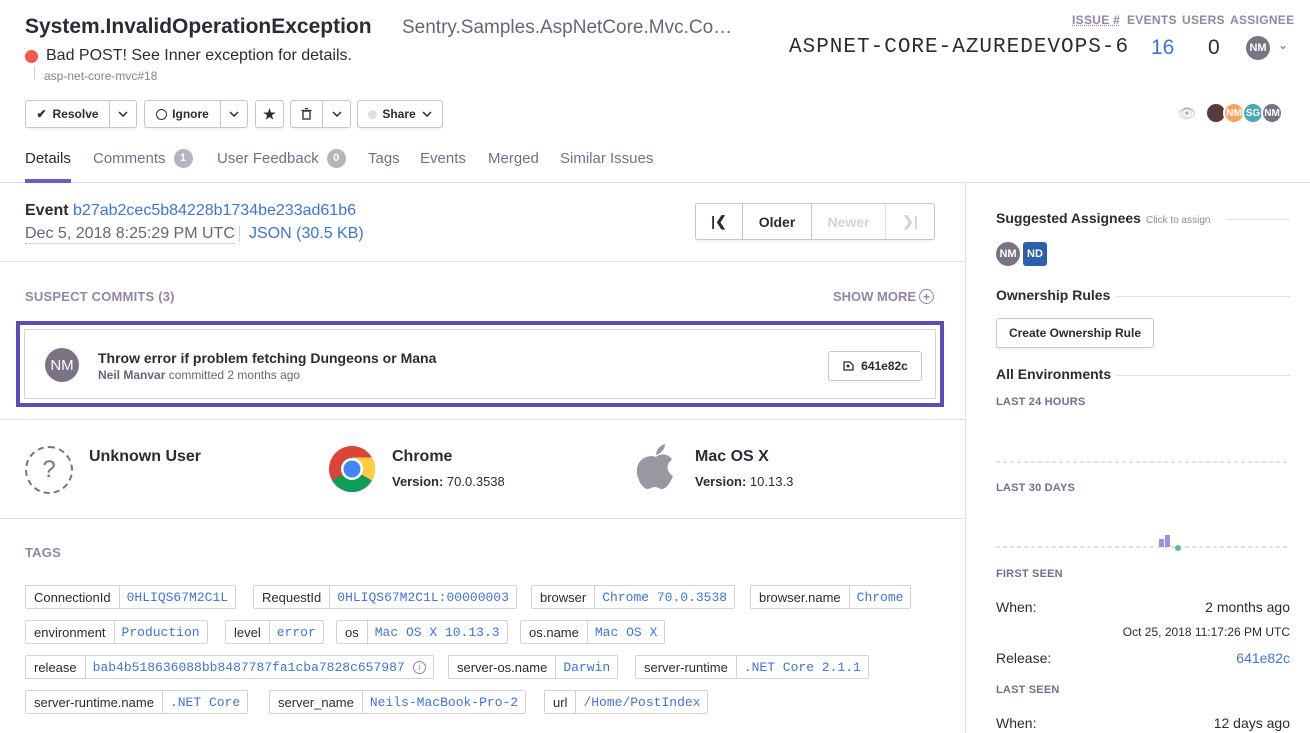  What do you see at coordinates (400, 114) in the screenshot?
I see `share-button: Share` at bounding box center [400, 114].